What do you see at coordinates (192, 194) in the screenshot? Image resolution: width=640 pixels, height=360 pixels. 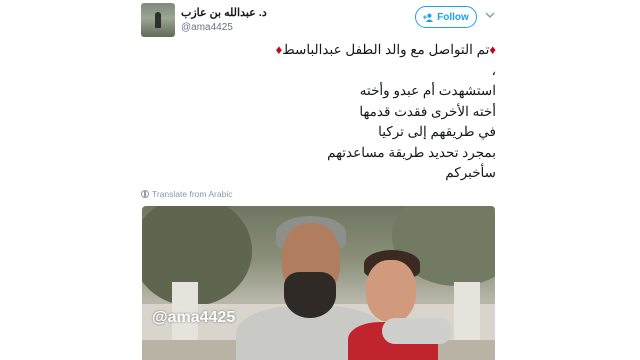 I see `translate-label: Translate from Arabic` at bounding box center [192, 194].